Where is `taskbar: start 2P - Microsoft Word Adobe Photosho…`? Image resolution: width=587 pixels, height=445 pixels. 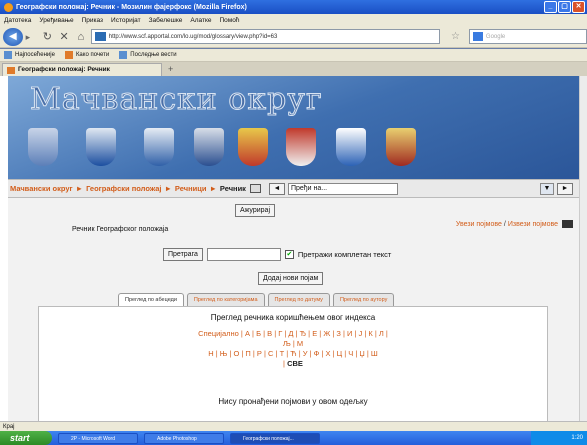 taskbar: start 2P - Microsoft Word Adobe Photosho… is located at coordinates (293, 438).